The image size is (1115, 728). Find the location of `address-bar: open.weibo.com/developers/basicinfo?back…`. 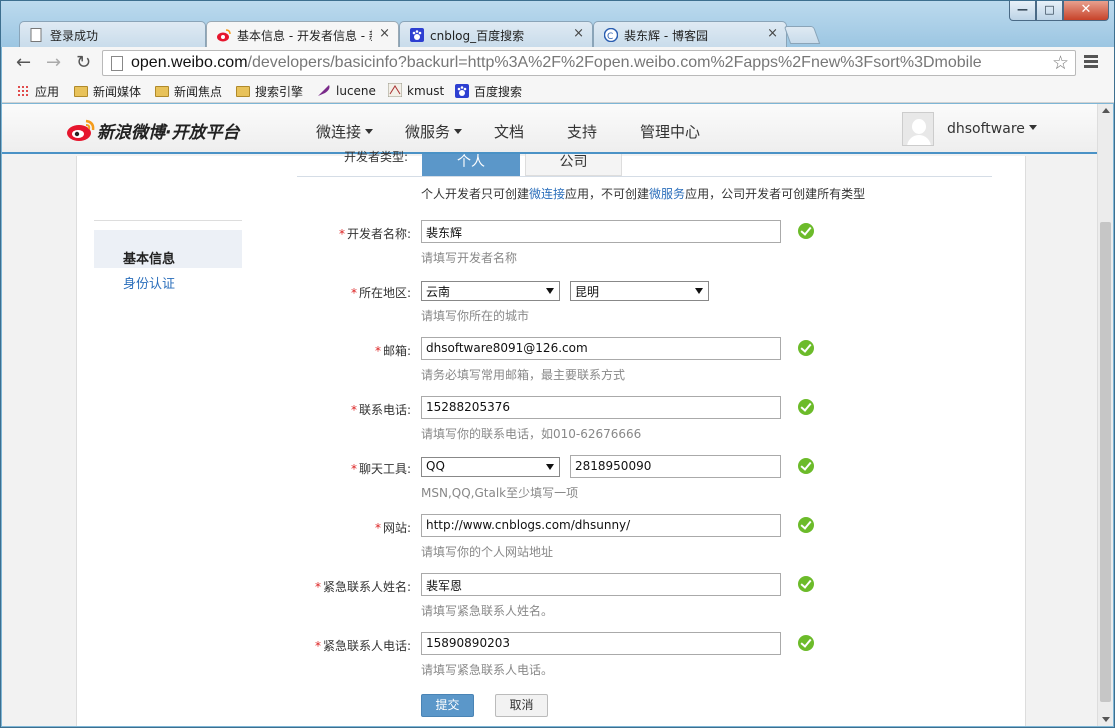

address-bar: open.weibo.com/developers/basicinfo?back… is located at coordinates (589, 63).